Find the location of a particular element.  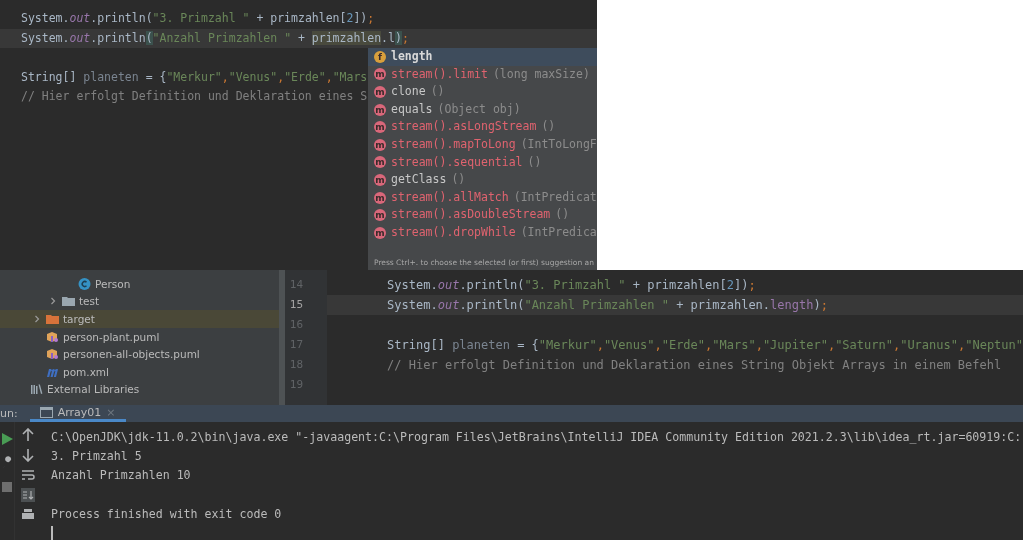

completion-item: m stream().limit (long maxSize) is located at coordinates (482, 74).